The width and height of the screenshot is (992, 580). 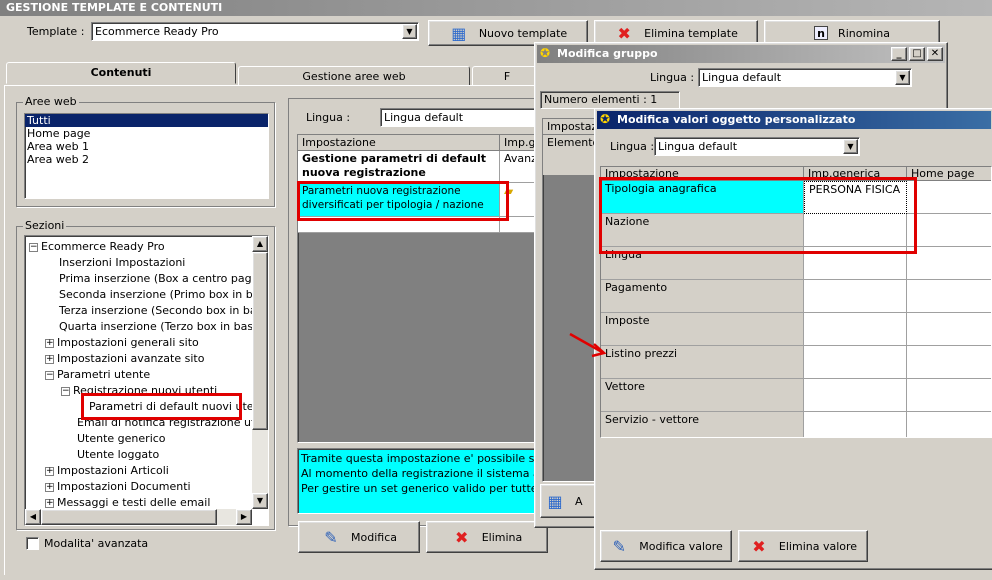 I want to click on add-icon: ▦, so click(x=555, y=501).